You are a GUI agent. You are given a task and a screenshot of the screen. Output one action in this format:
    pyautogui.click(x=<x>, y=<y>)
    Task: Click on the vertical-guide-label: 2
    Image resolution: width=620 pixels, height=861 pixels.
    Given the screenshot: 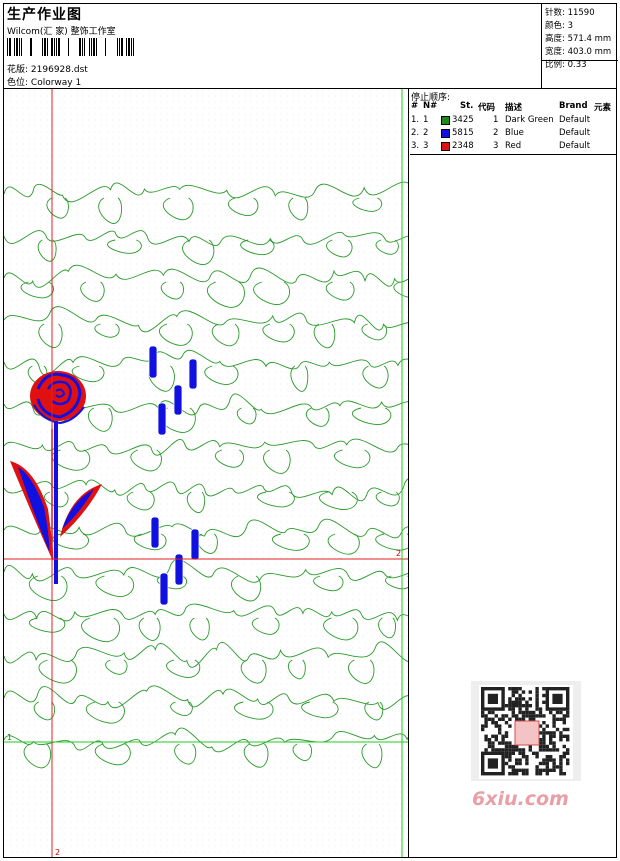 What is the action you would take?
    pyautogui.click(x=58, y=852)
    